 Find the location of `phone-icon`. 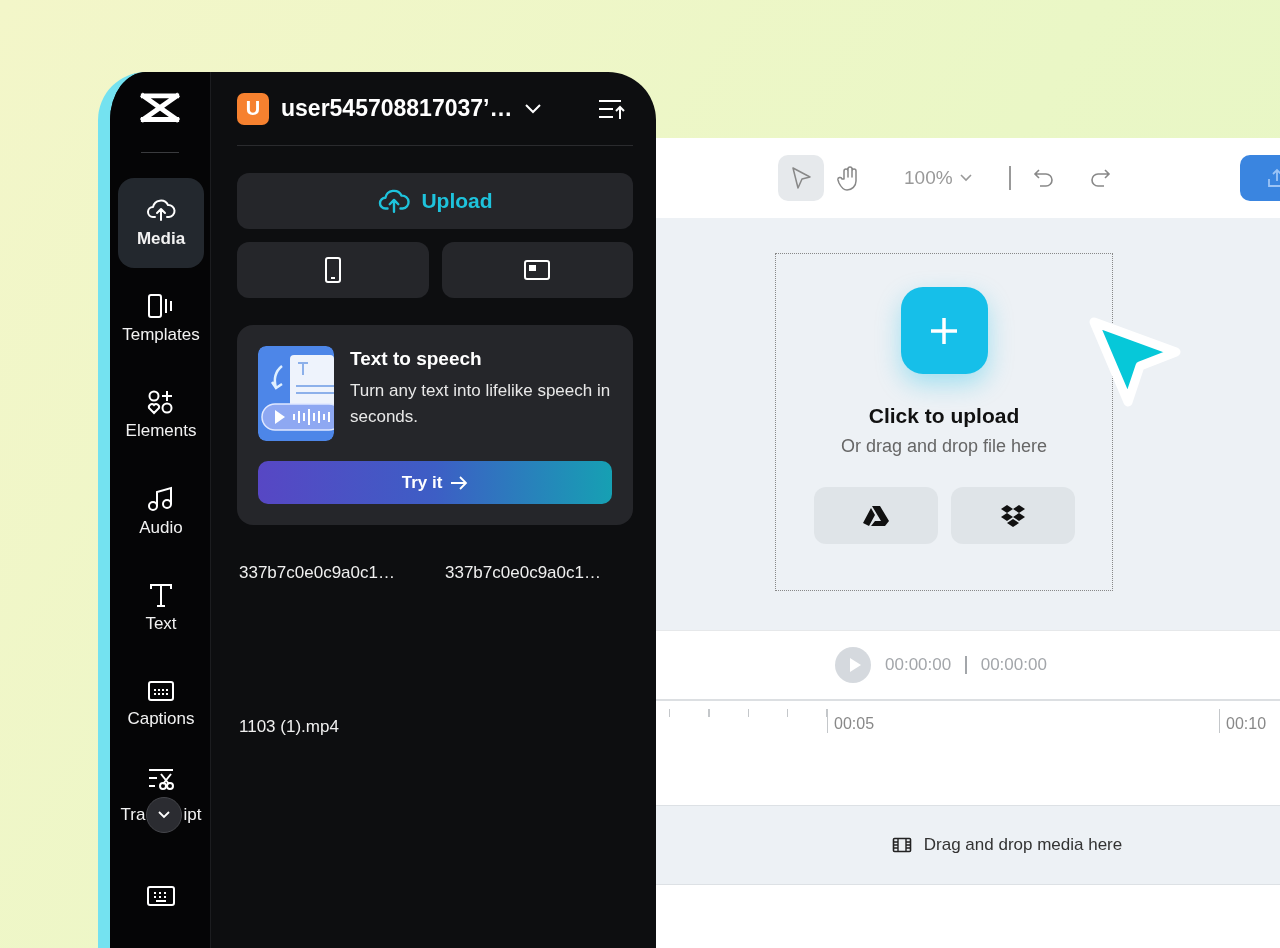

phone-icon is located at coordinates (332, 270).